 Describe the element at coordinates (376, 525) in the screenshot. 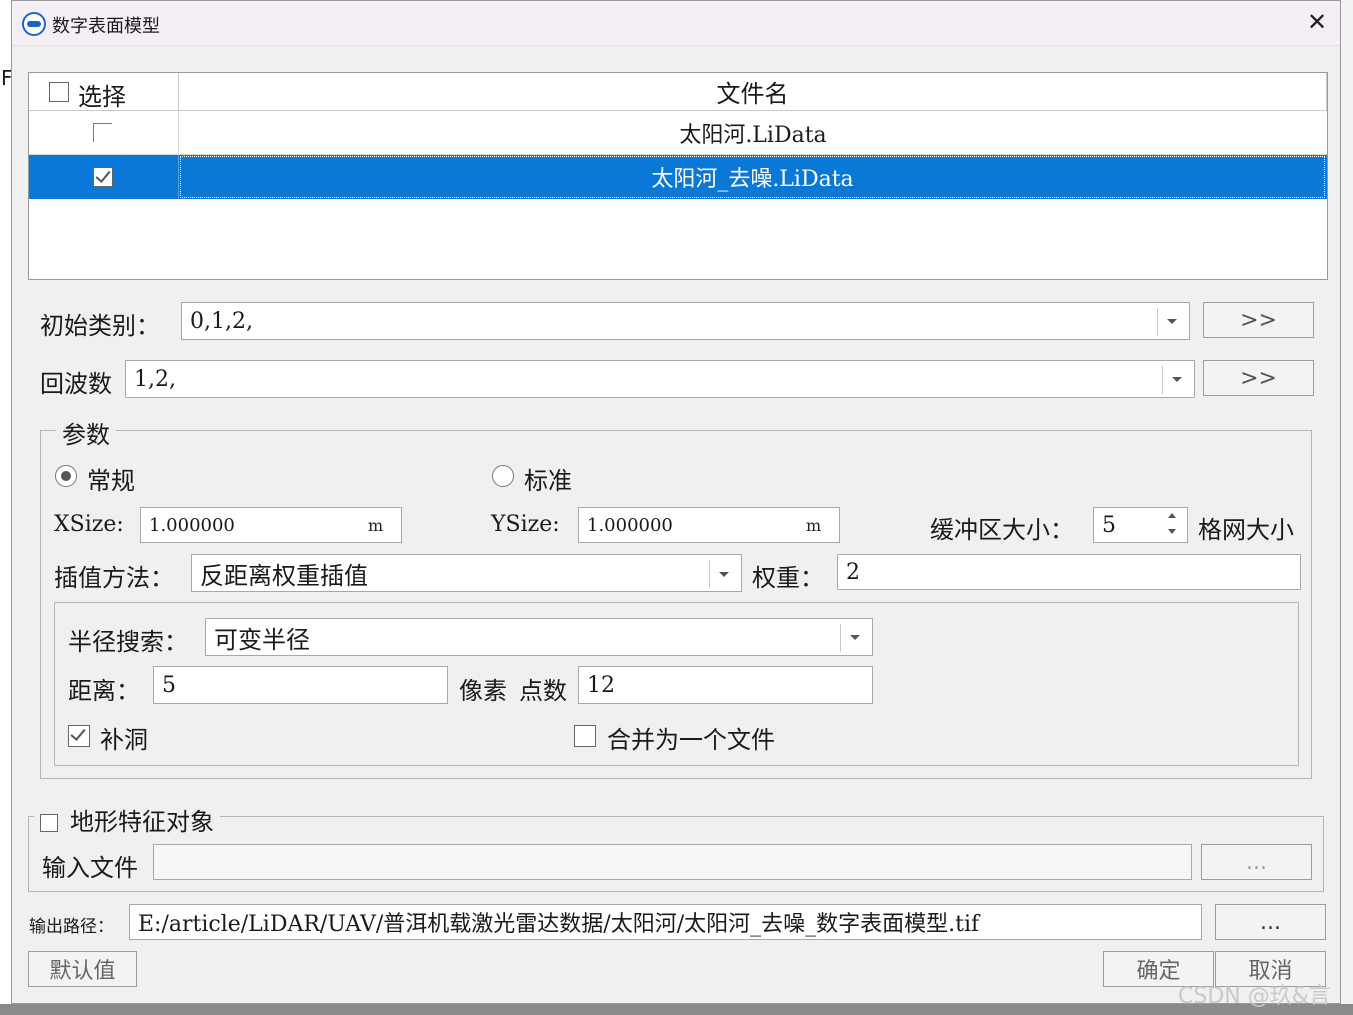

I see `xsize-unit: m` at that location.